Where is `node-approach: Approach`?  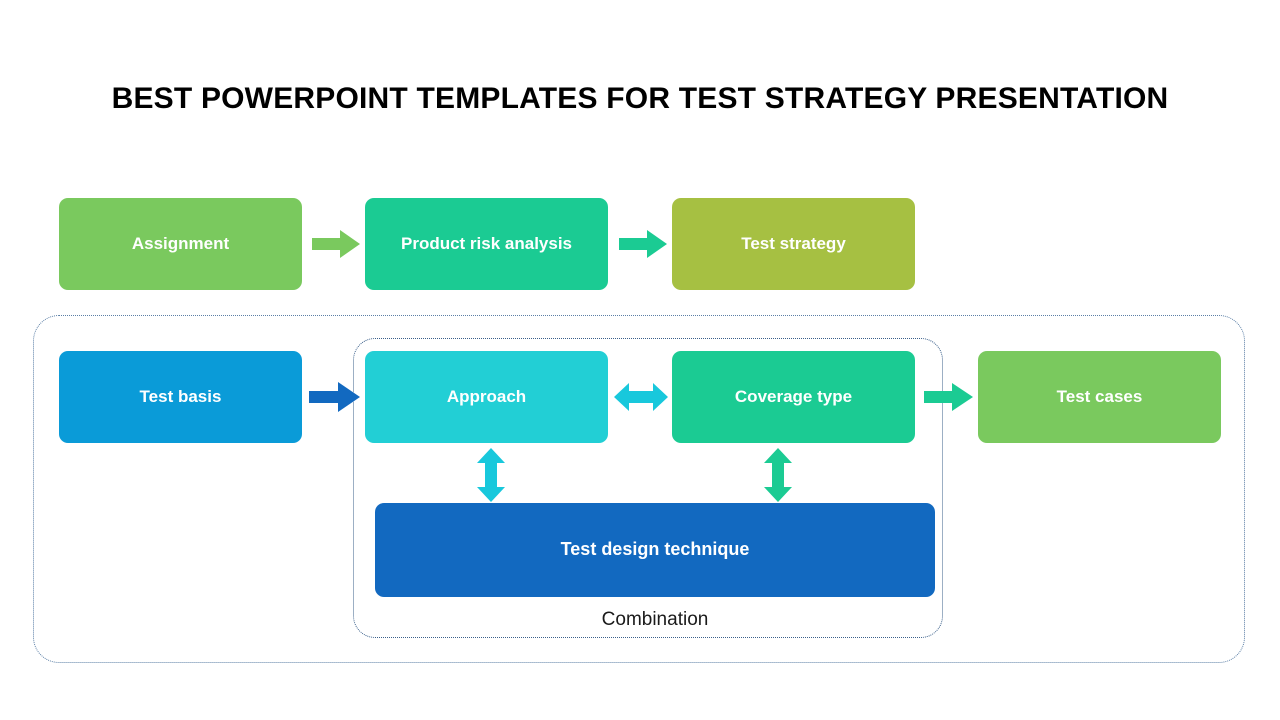
node-approach: Approach is located at coordinates (486, 397).